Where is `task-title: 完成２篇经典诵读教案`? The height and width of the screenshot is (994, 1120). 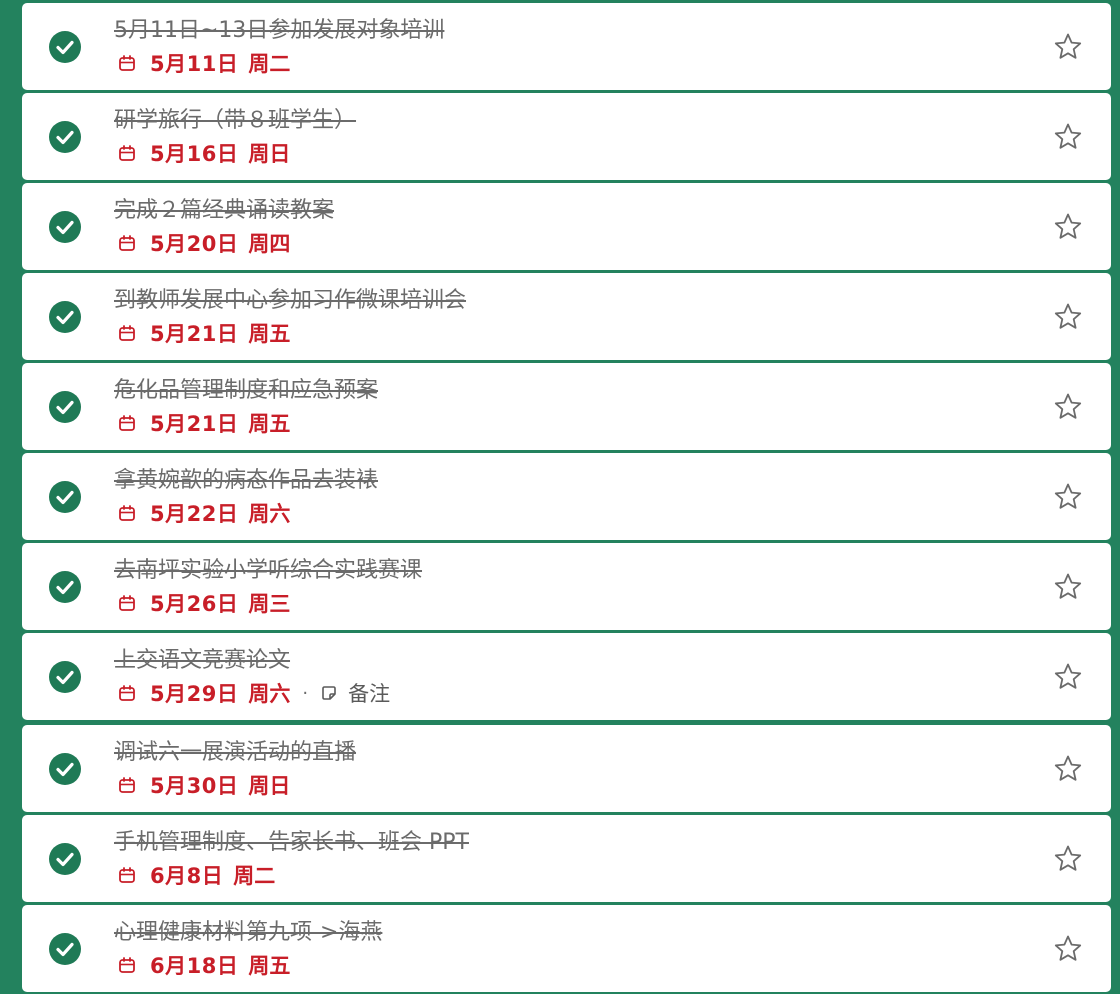 task-title: 完成２篇经典诵读教案 is located at coordinates (224, 211).